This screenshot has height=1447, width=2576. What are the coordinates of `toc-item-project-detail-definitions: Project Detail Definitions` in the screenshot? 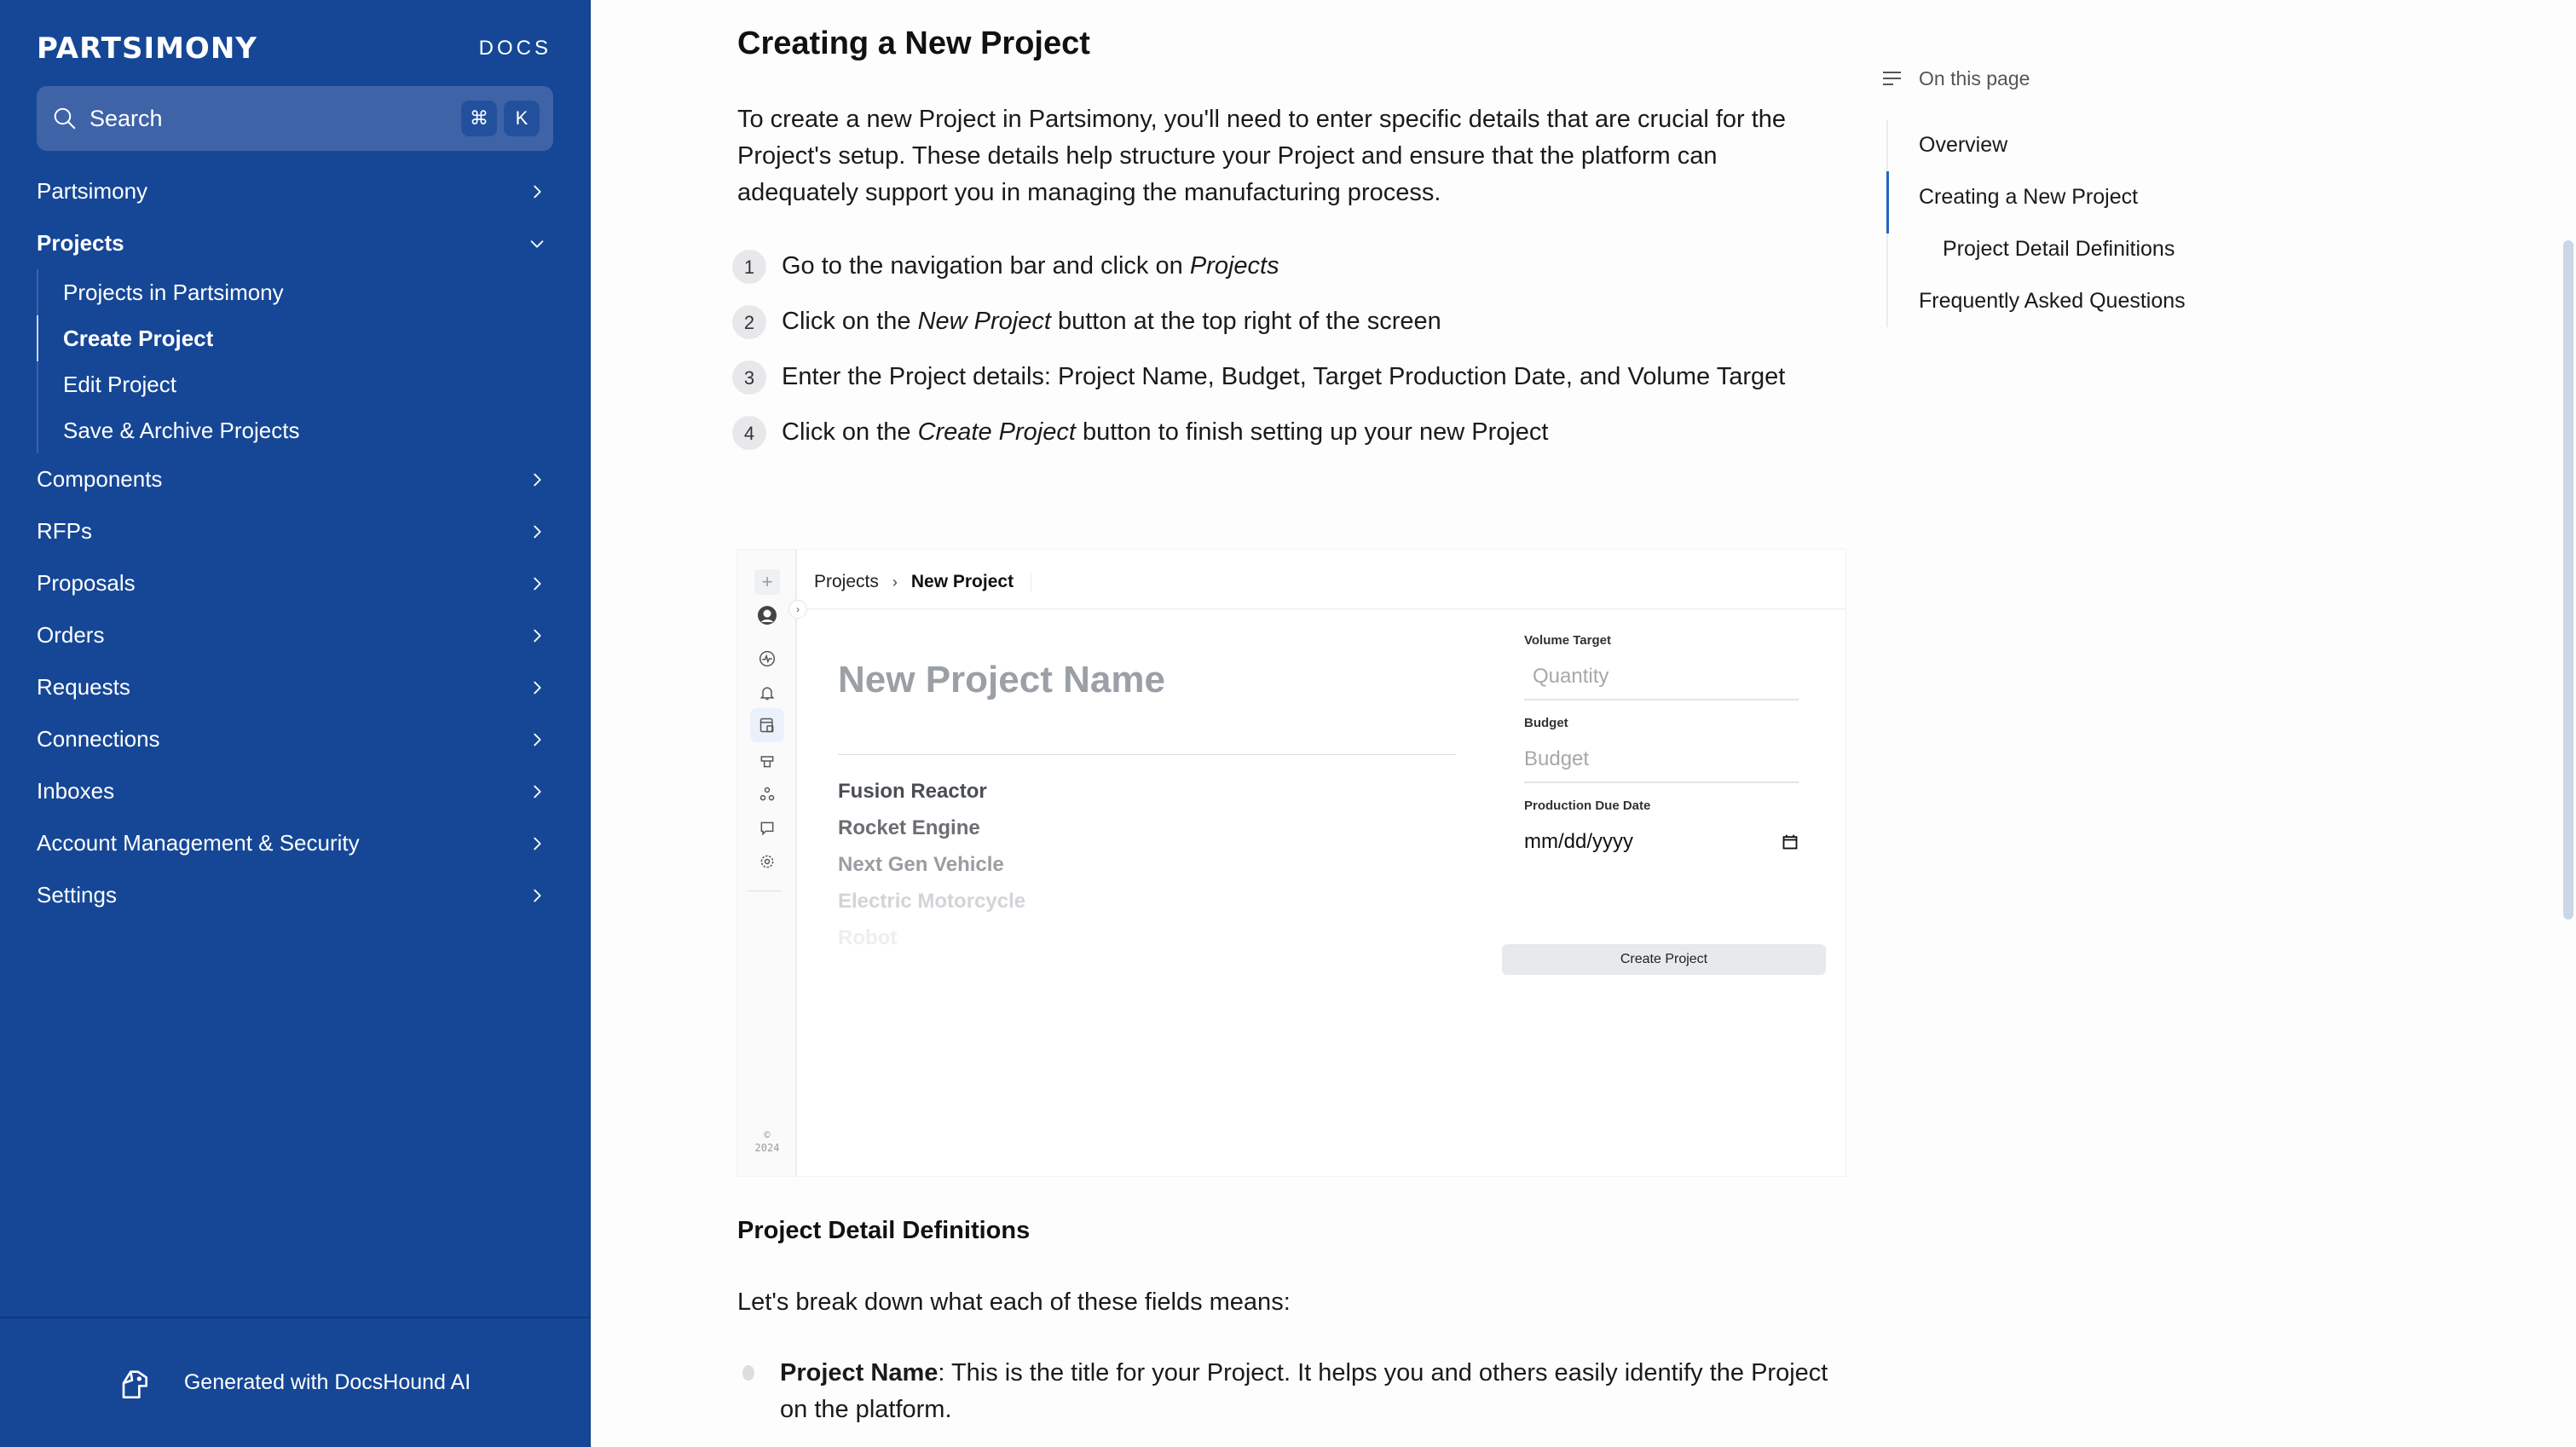 It's located at (2122, 249).